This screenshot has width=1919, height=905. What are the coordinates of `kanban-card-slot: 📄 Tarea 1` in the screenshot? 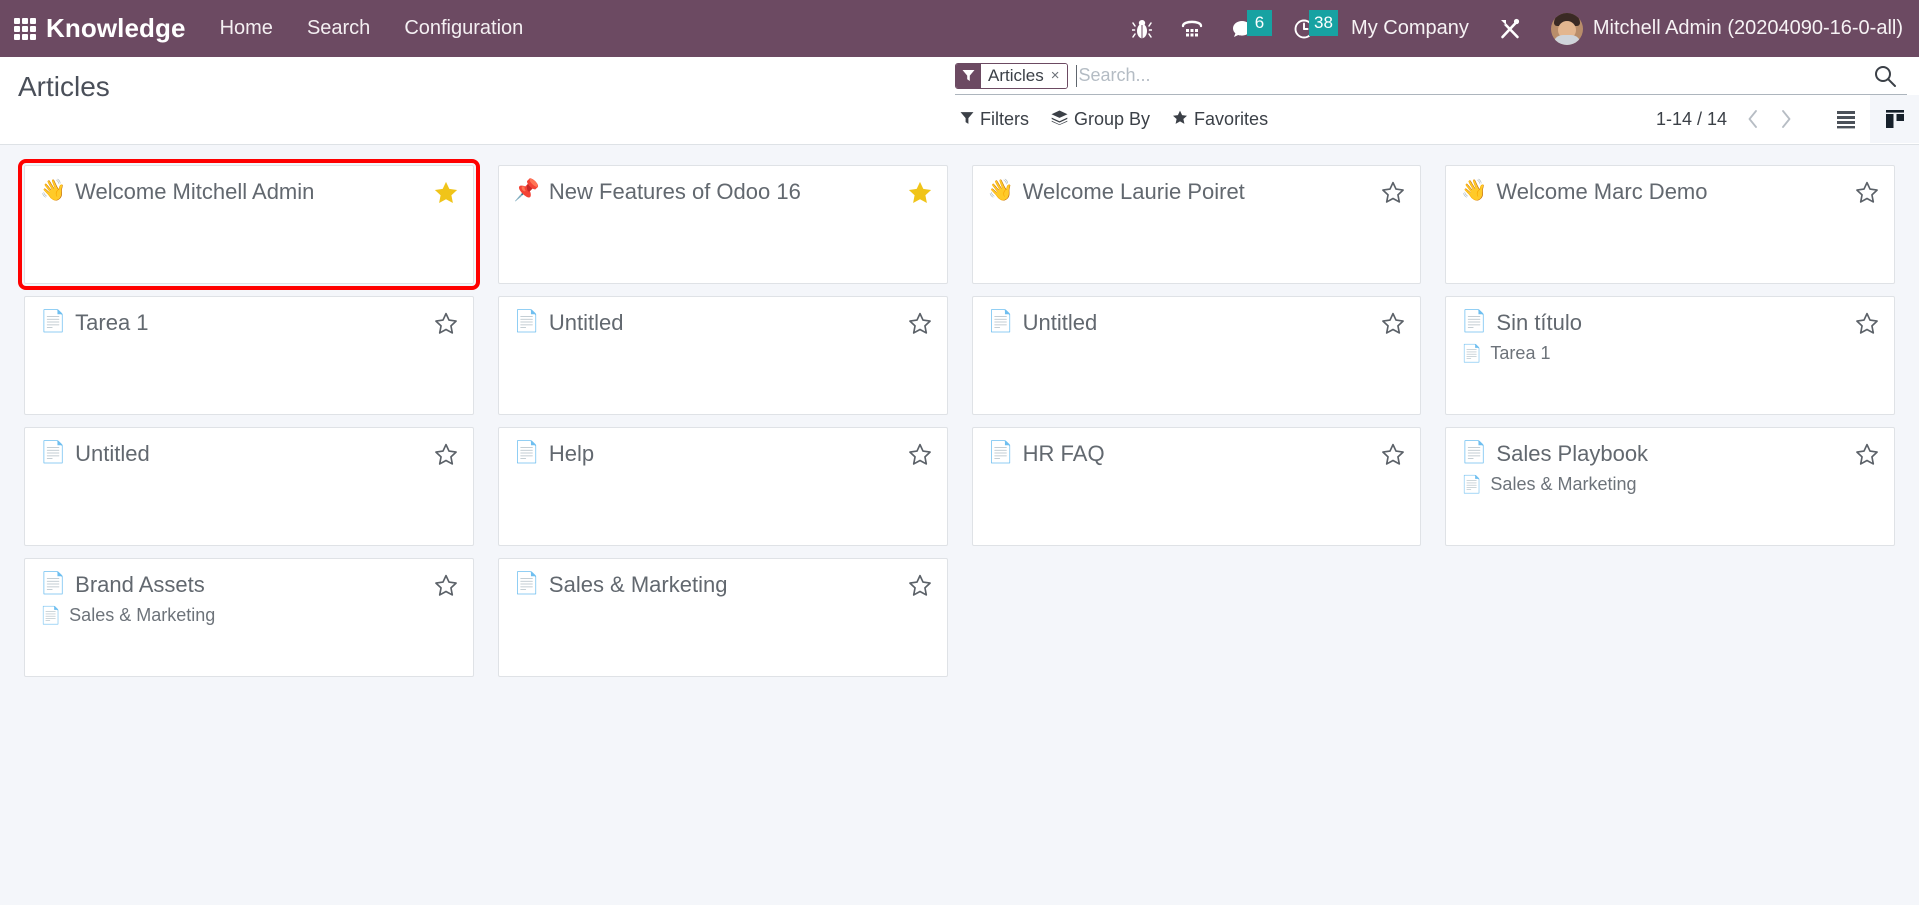 It's located at (249, 355).